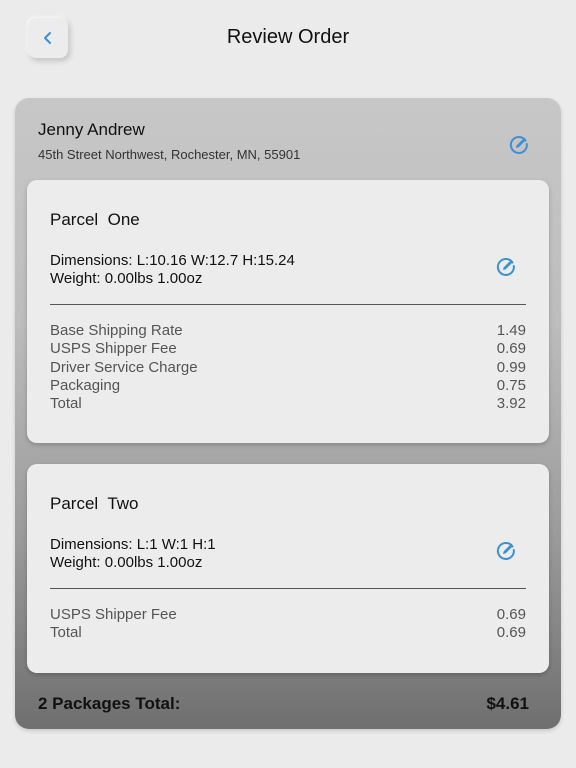 Image resolution: width=576 pixels, height=768 pixels. I want to click on packages-total-amount: $4.61, so click(507, 703).